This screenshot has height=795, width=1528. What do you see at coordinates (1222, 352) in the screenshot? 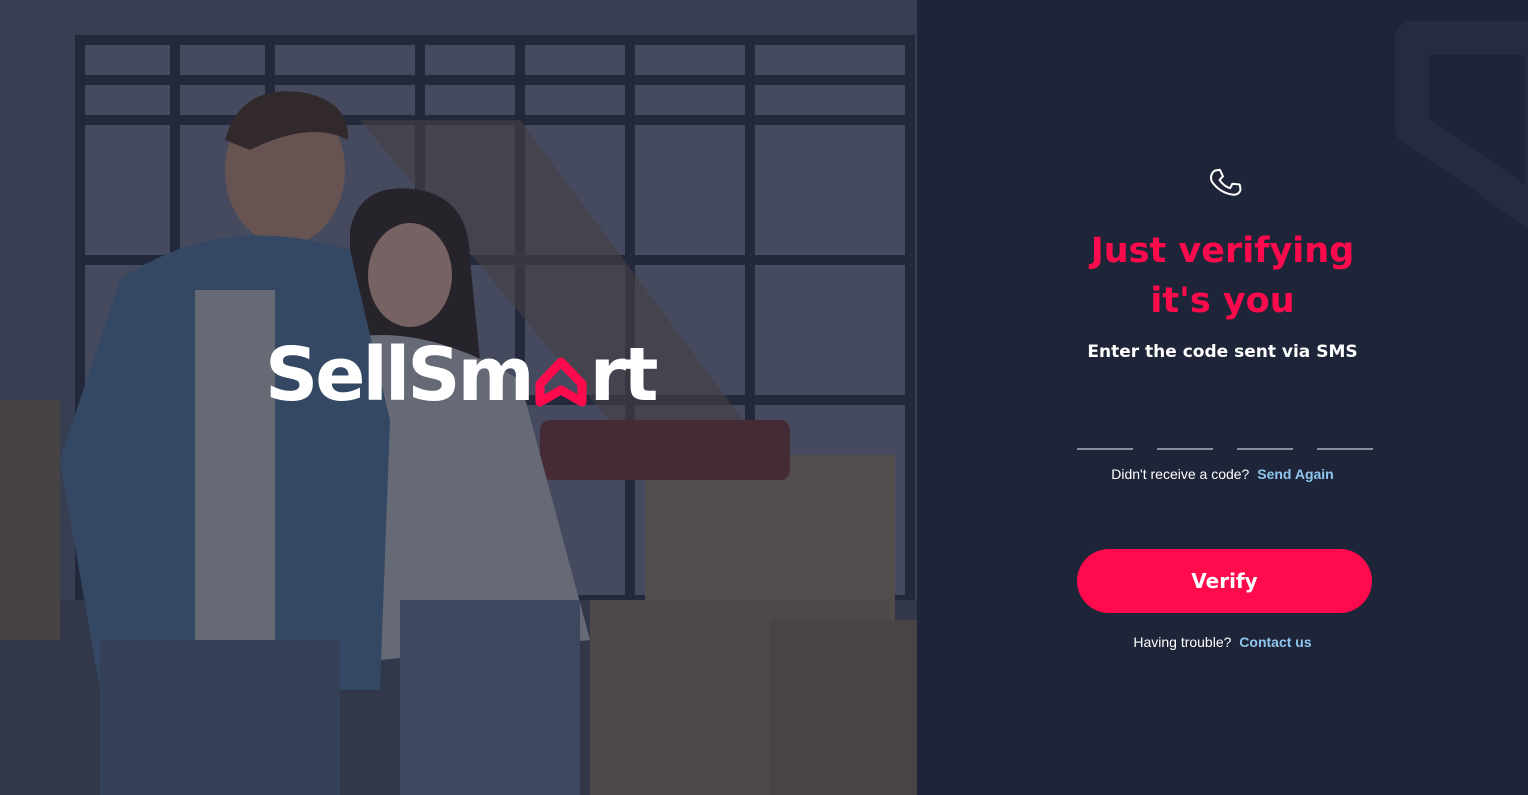
I see `instruction-text: Enter the code sent via SMS` at bounding box center [1222, 352].